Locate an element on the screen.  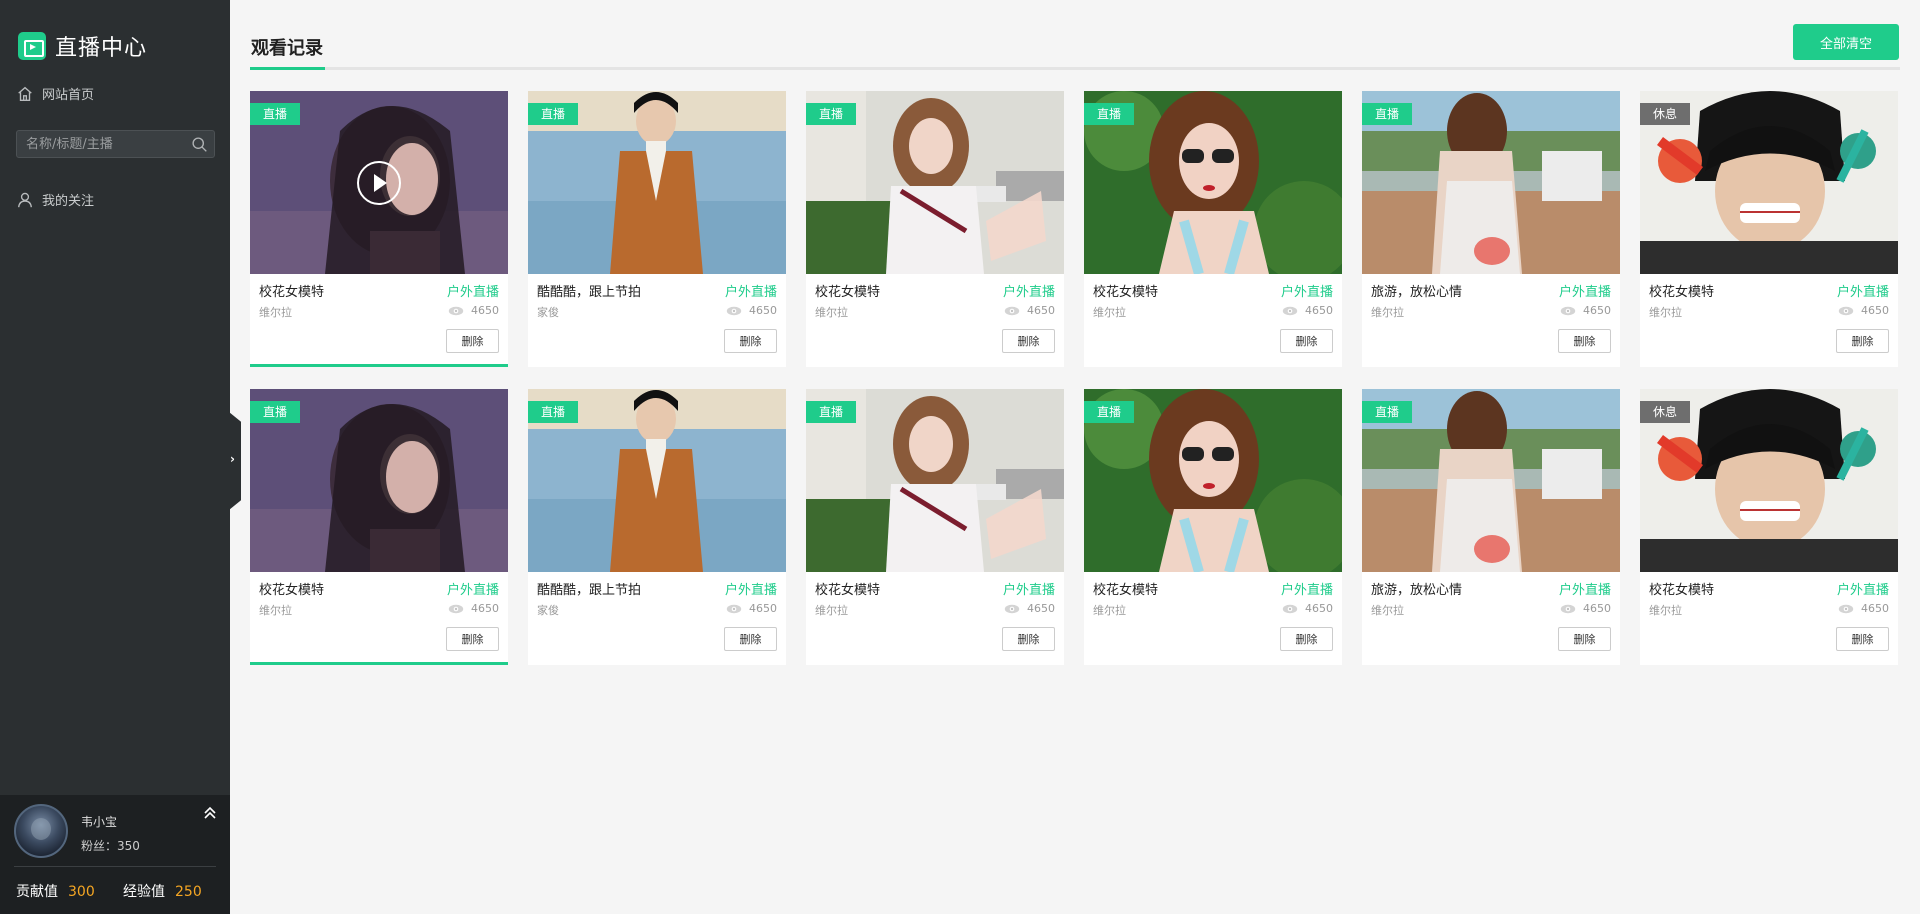
brand-title: 直播中心 is located at coordinates (101, 48).